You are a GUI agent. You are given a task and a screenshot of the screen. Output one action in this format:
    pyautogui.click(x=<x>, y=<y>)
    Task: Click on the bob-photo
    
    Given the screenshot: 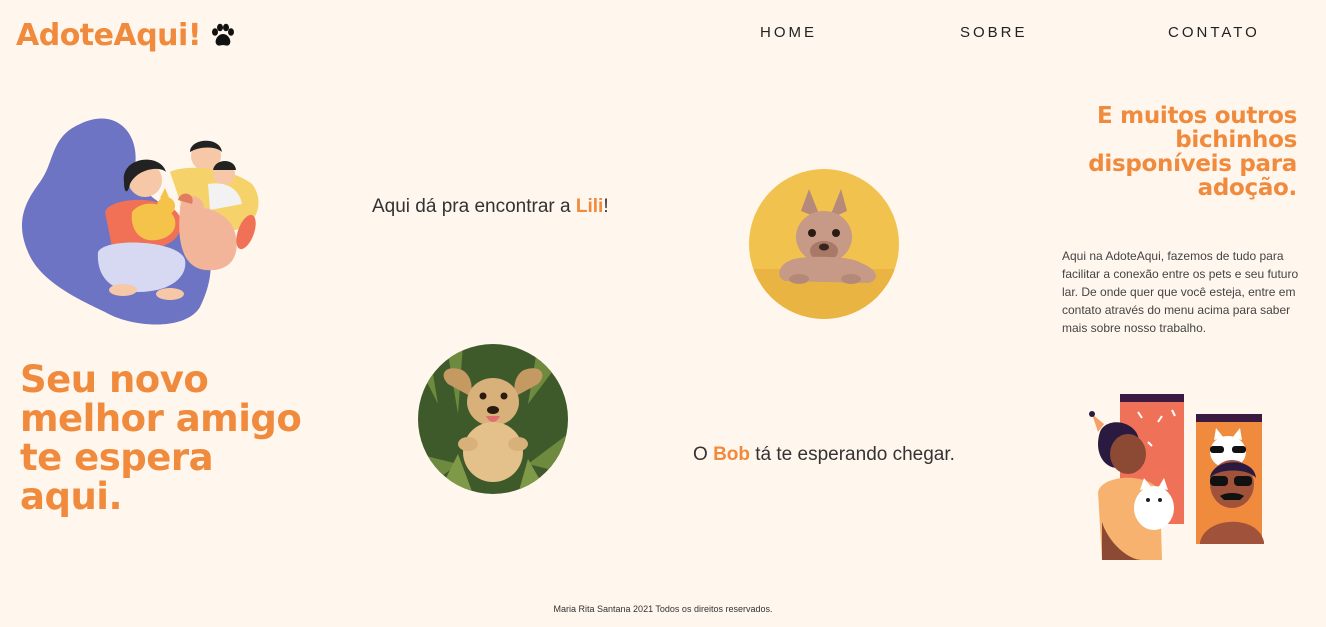 What is the action you would take?
    pyautogui.click(x=493, y=419)
    